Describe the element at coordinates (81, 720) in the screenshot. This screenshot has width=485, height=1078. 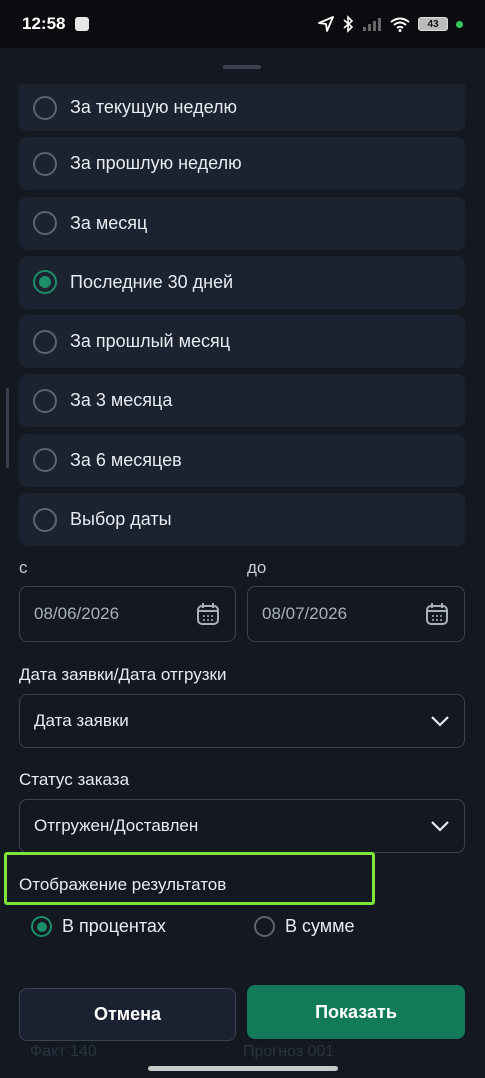
I see `date-type-value: Дата заявки` at that location.